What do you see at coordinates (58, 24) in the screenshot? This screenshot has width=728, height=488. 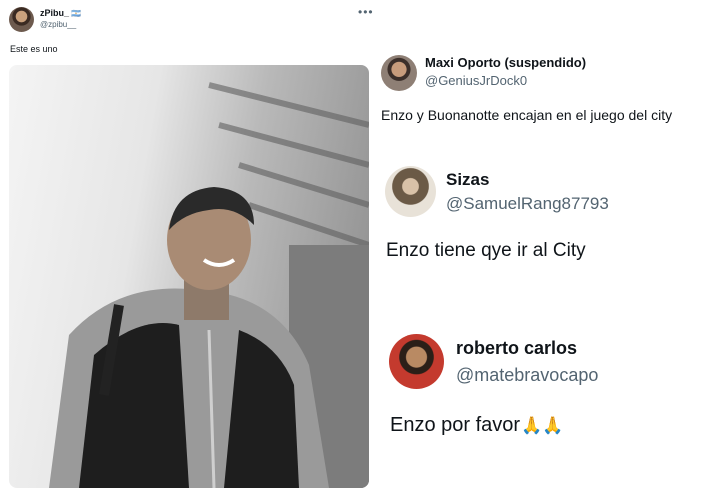 I see `author-handle: @zpibu__` at bounding box center [58, 24].